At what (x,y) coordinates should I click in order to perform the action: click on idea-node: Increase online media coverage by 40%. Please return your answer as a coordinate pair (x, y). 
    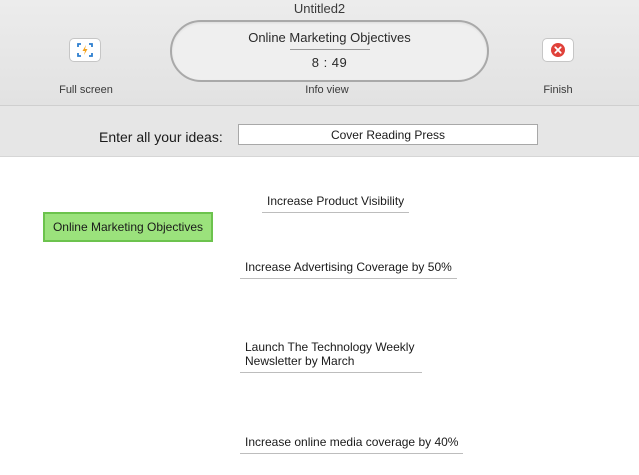
    Looking at the image, I should click on (352, 444).